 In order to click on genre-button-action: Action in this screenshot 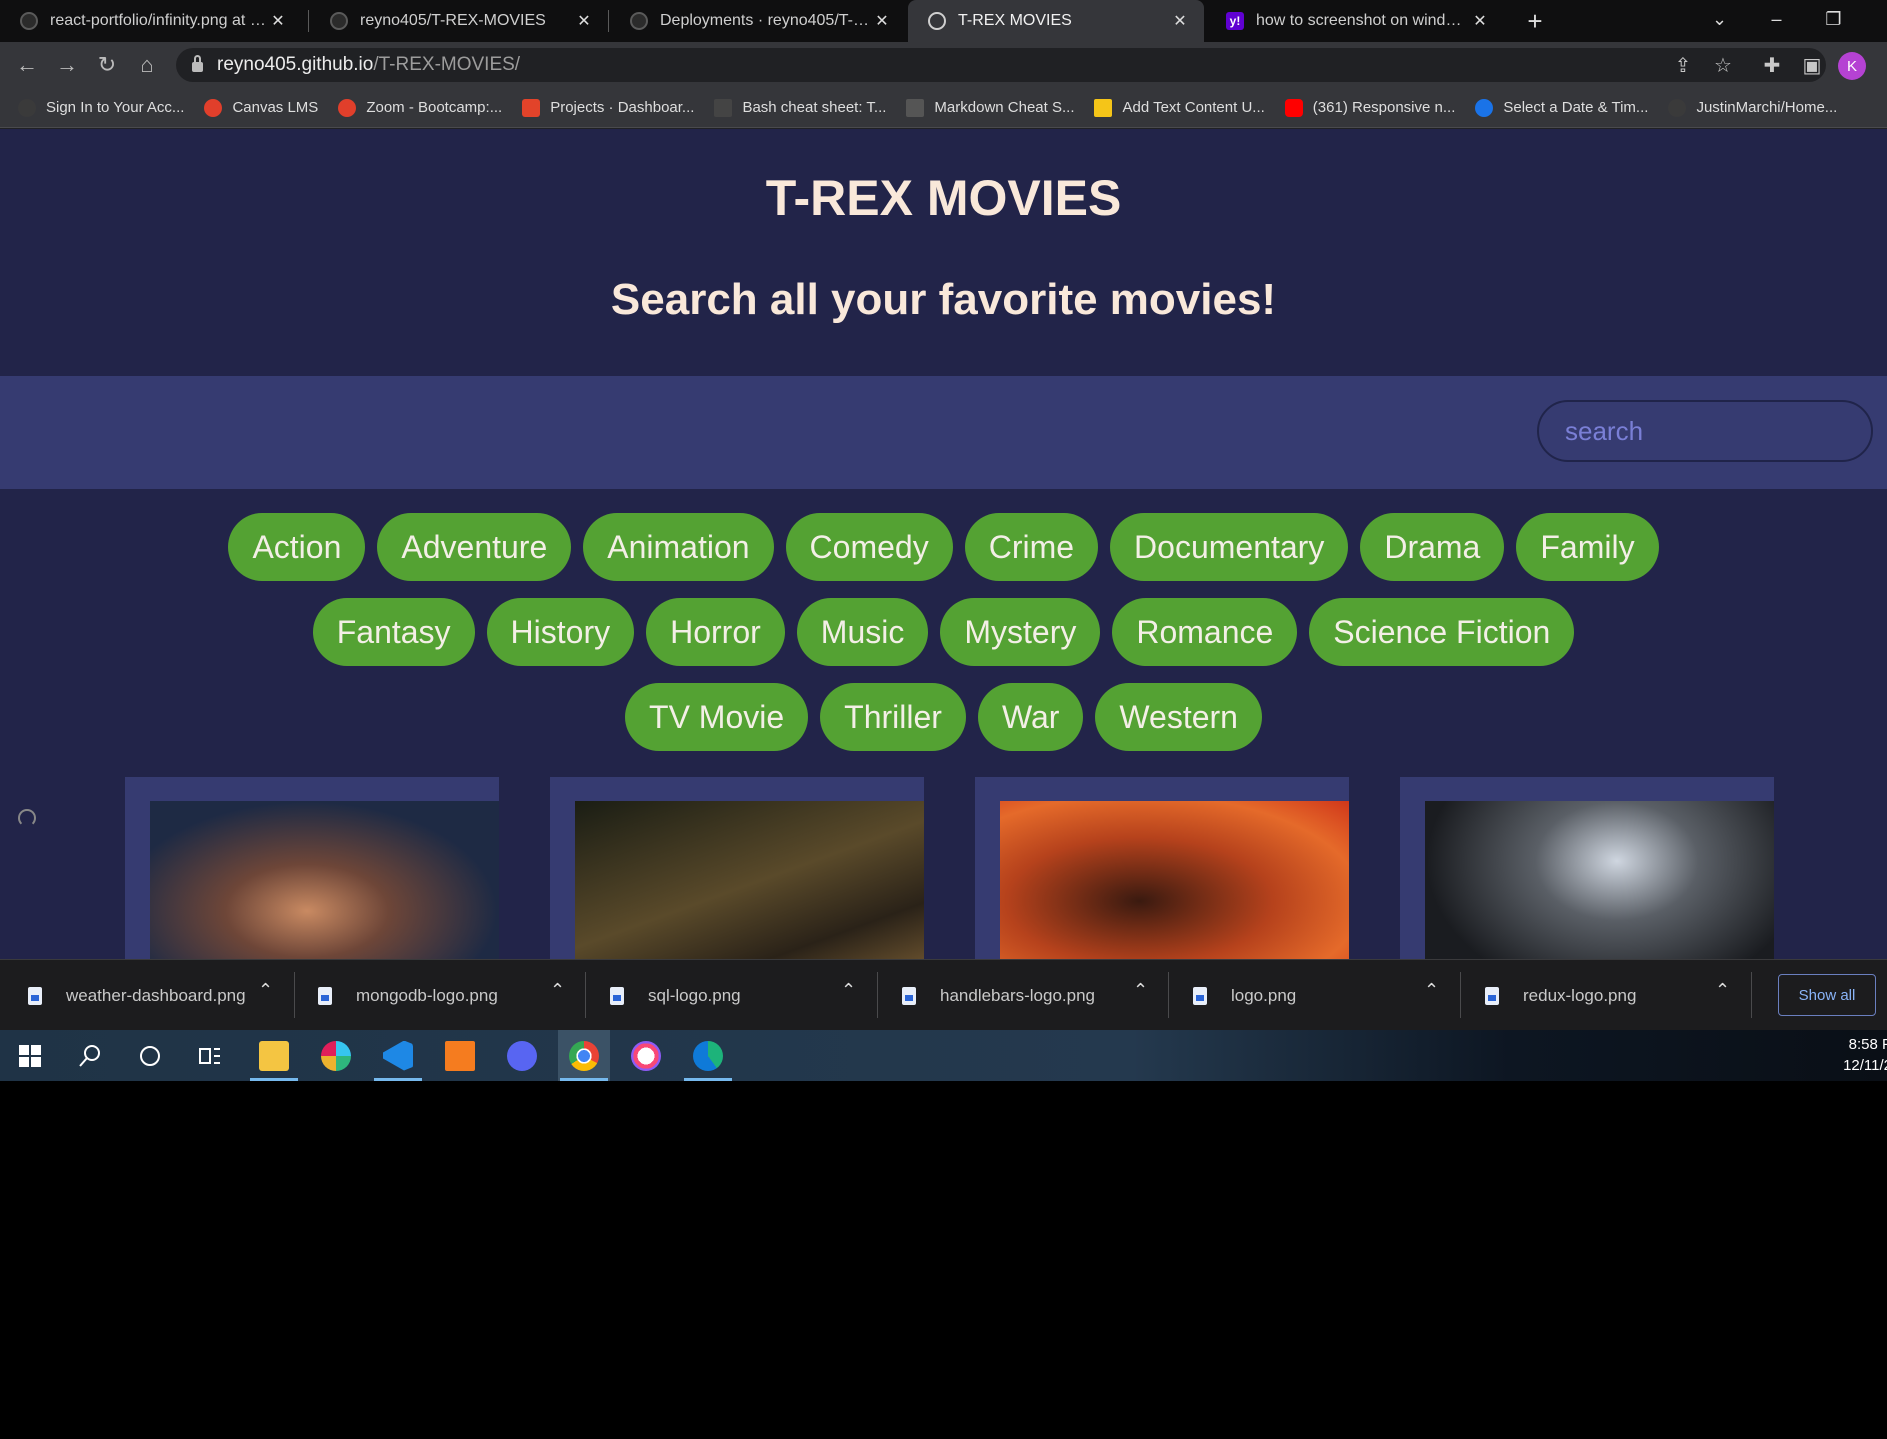, I will do `click(297, 547)`.